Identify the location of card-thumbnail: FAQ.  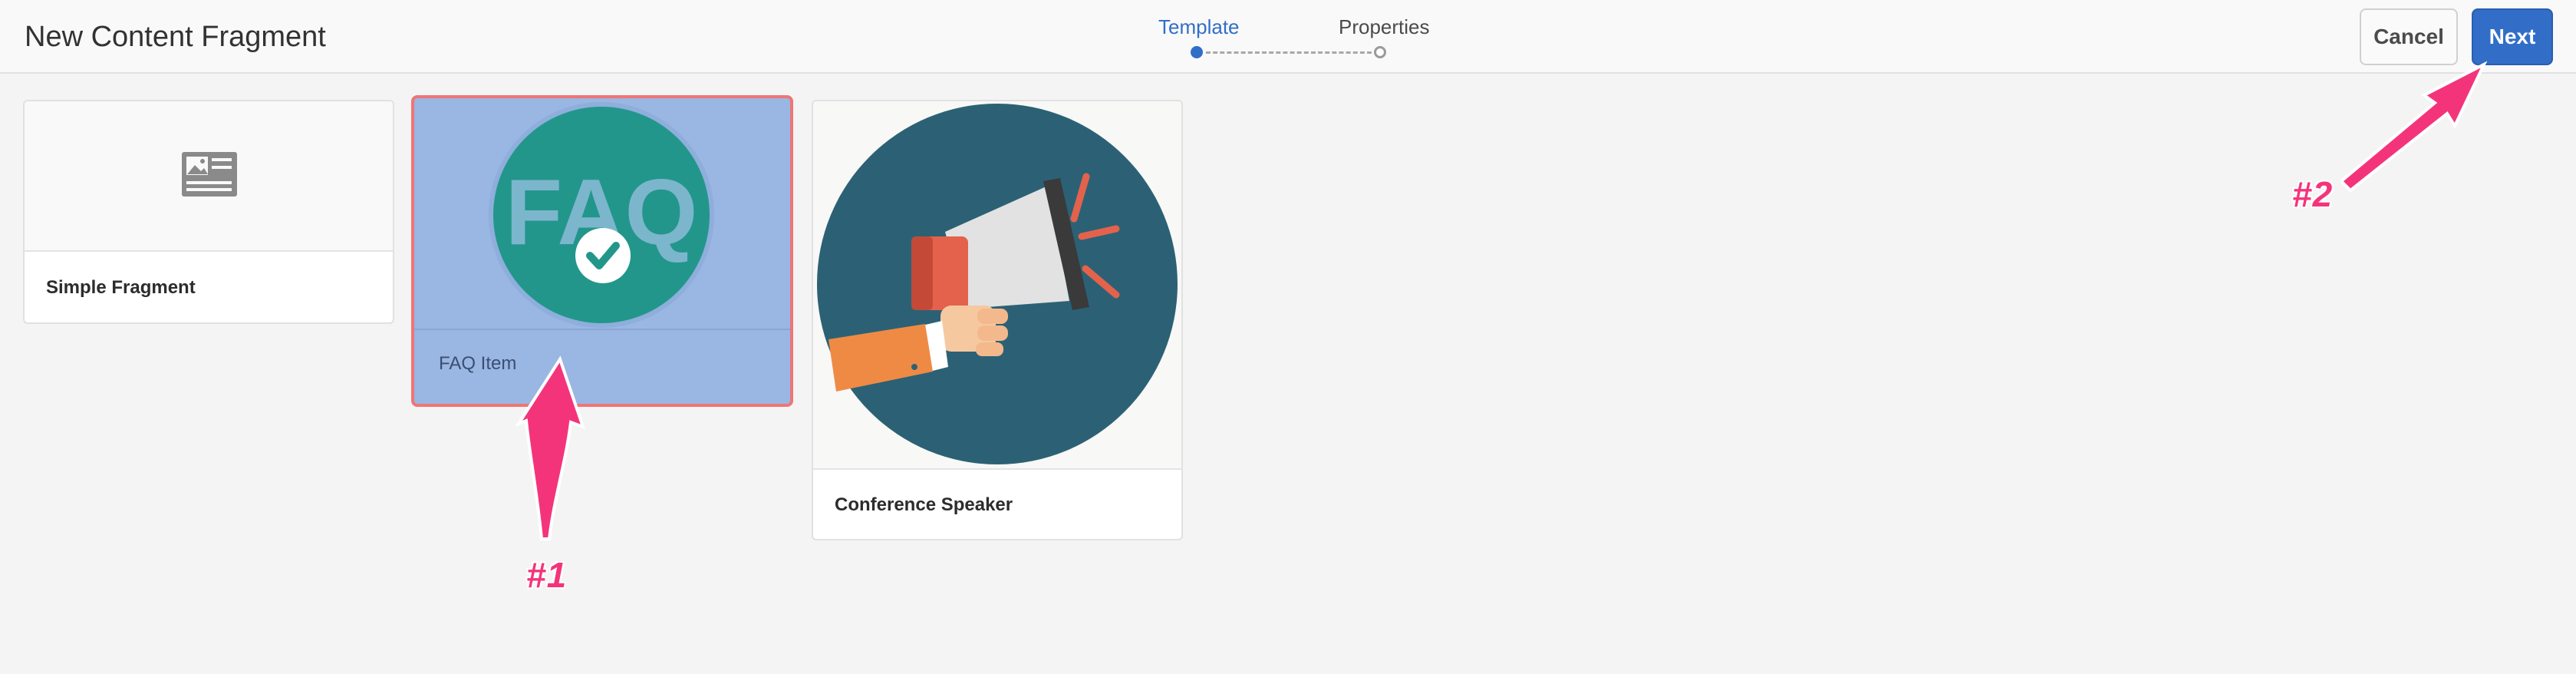
(602, 214).